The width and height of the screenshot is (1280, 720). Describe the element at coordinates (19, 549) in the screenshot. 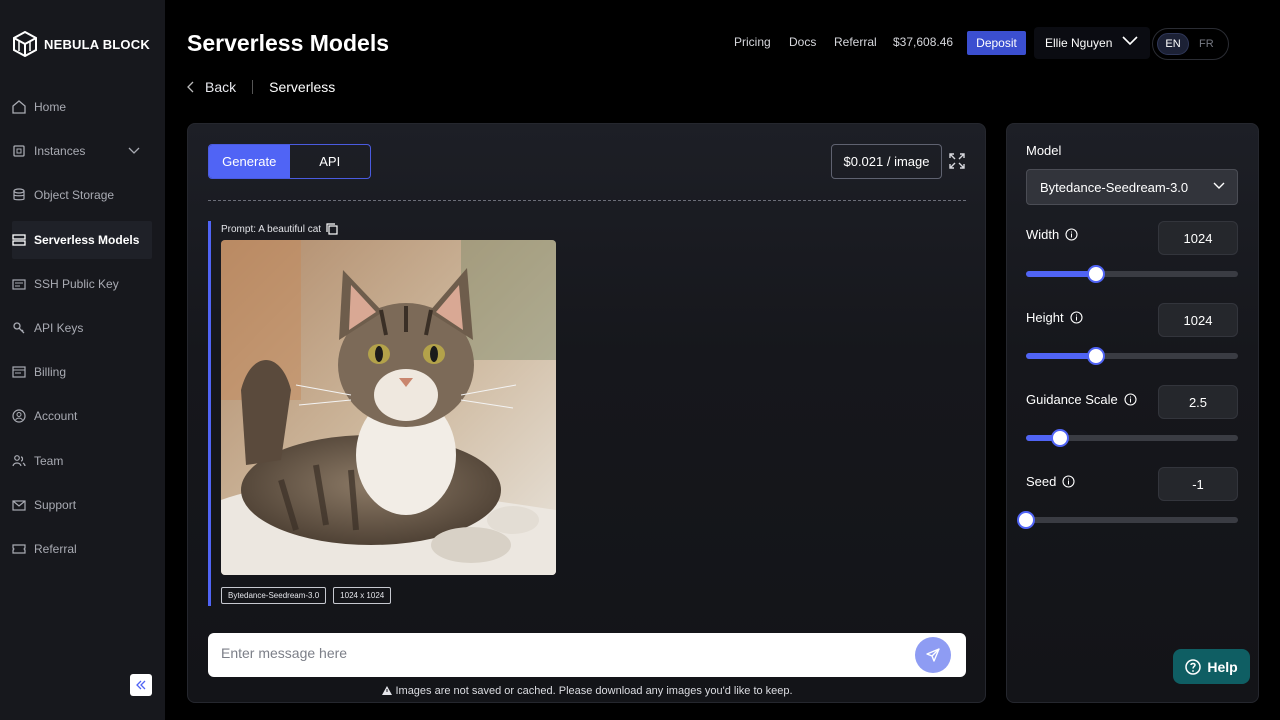

I see `ticket-icon` at that location.